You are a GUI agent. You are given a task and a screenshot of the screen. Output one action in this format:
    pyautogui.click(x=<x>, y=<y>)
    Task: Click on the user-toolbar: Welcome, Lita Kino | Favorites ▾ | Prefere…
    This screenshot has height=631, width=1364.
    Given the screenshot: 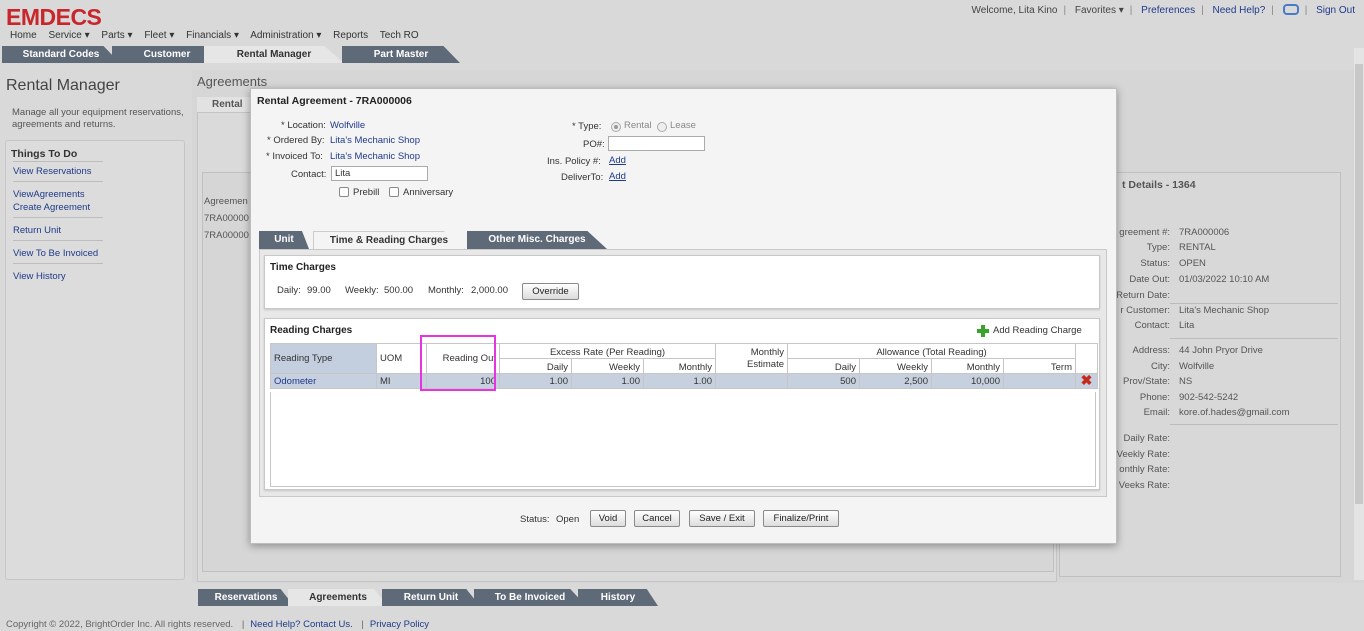 What is the action you would take?
    pyautogui.click(x=1163, y=10)
    